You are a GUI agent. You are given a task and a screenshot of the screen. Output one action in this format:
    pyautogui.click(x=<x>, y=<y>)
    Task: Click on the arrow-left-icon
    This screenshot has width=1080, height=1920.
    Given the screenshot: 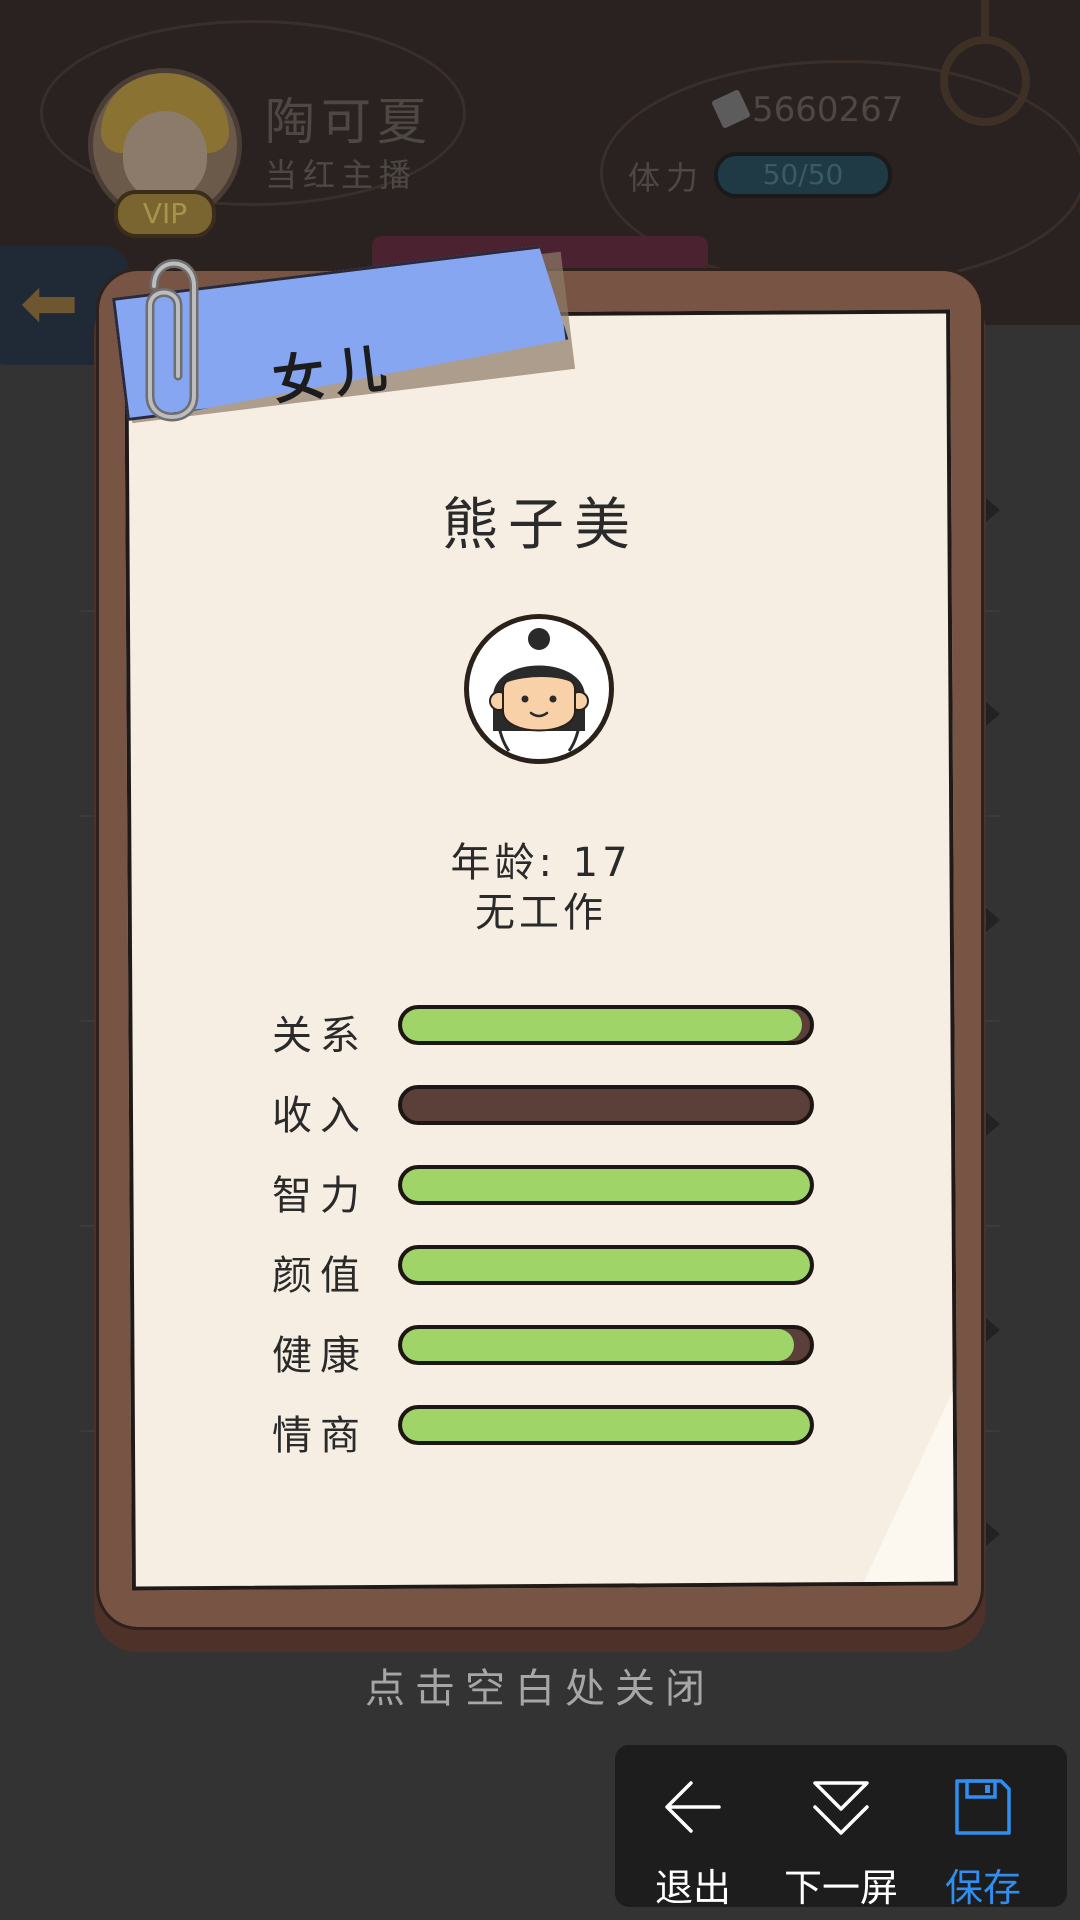 What is the action you would take?
    pyautogui.click(x=693, y=1807)
    